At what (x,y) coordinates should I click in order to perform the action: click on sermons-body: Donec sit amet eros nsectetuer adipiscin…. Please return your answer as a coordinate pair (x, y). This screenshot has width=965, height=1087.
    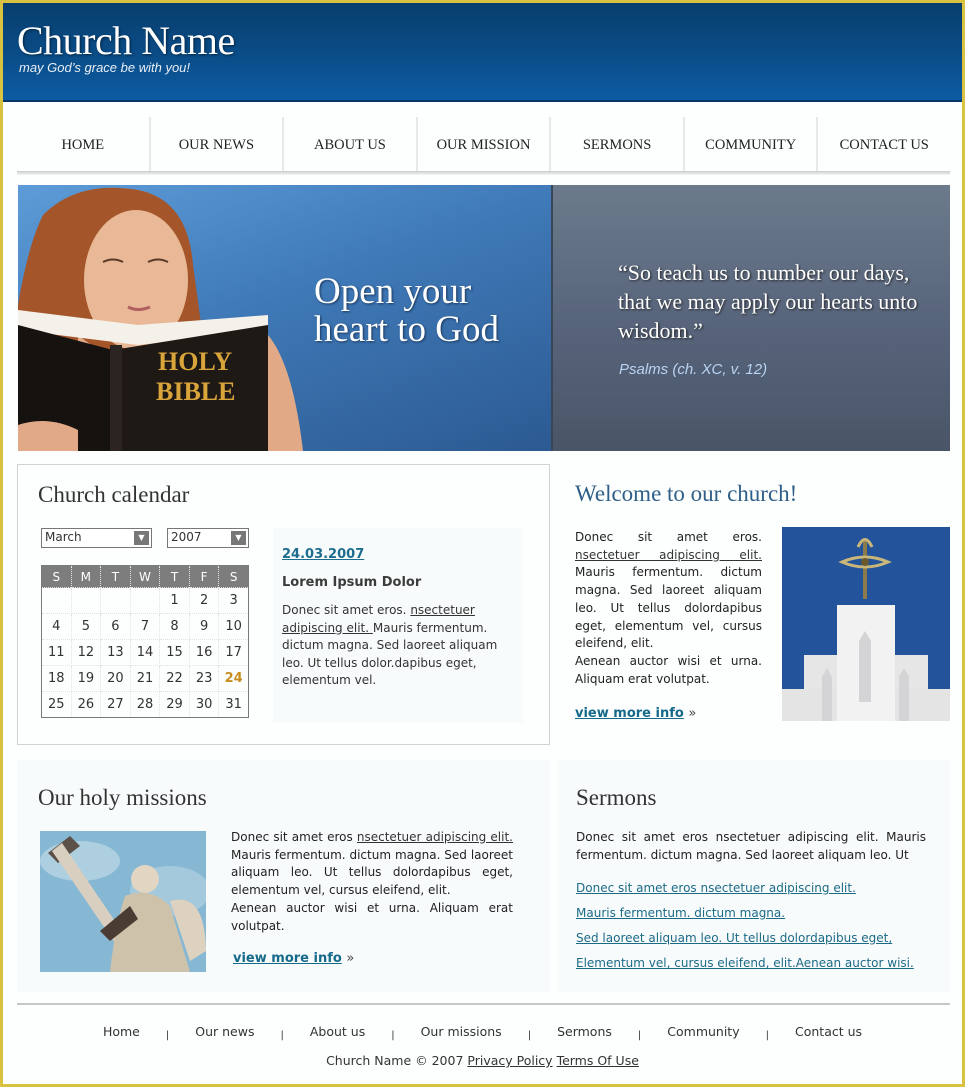
    Looking at the image, I should click on (751, 846).